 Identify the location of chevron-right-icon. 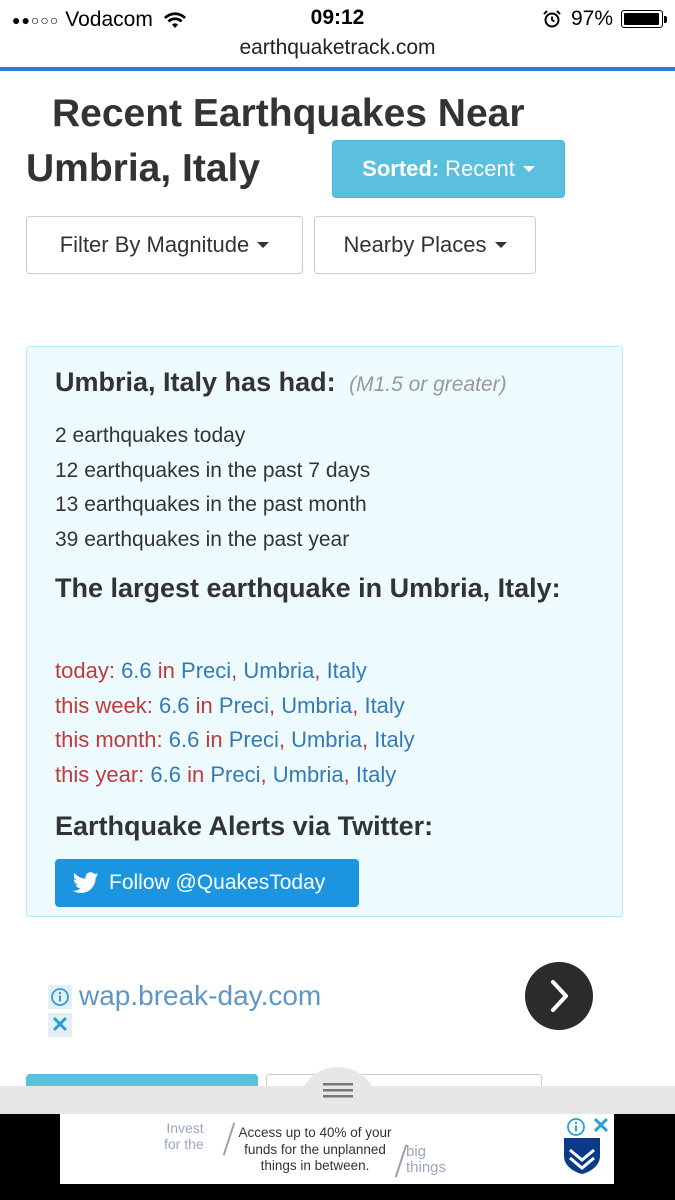
(559, 996).